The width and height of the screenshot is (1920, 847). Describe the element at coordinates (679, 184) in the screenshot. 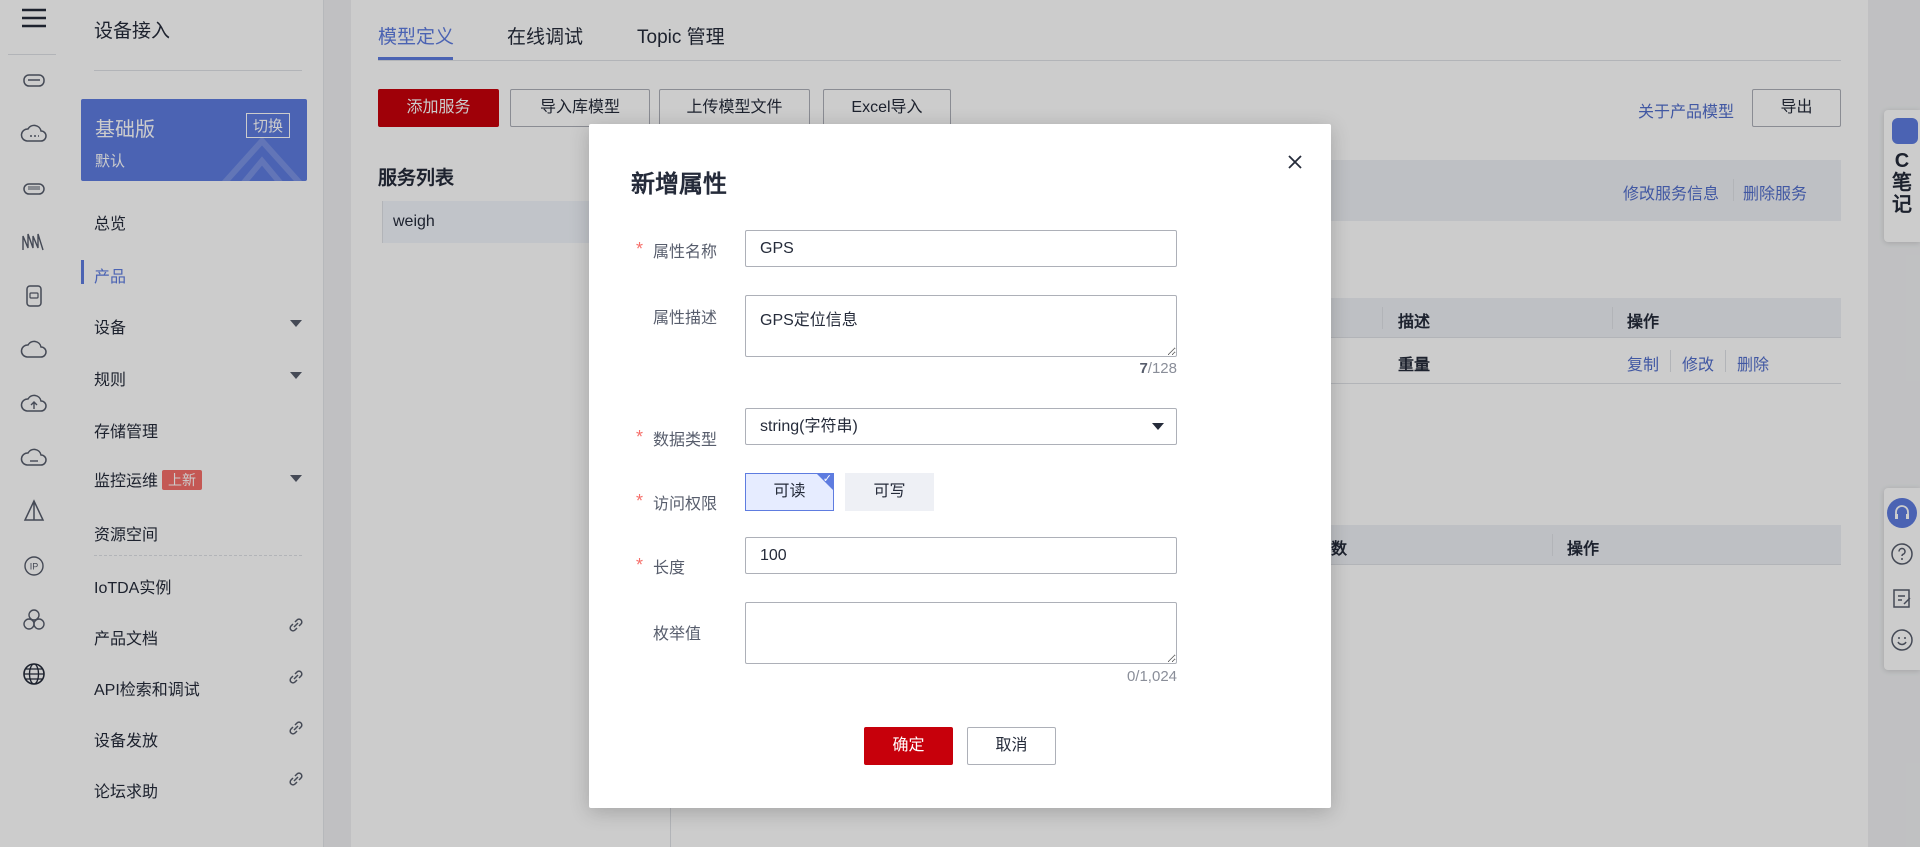

I see `dialog-title: 新增属性` at that location.